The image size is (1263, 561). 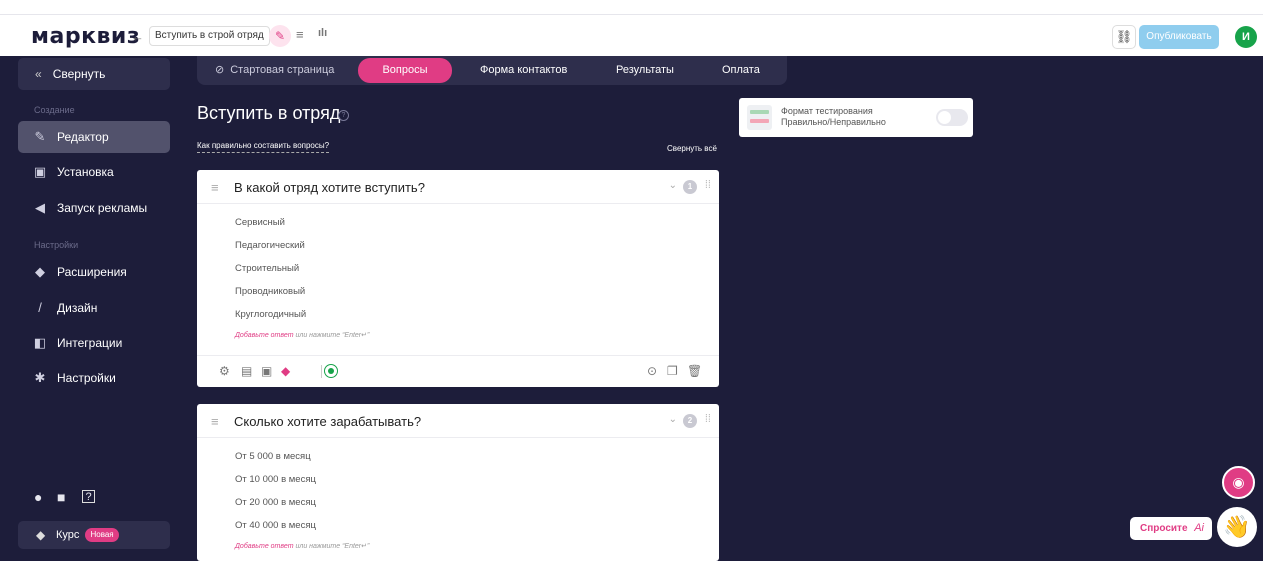 What do you see at coordinates (282, 70) in the screenshot?
I see `tab-label: Стартовая страница` at bounding box center [282, 70].